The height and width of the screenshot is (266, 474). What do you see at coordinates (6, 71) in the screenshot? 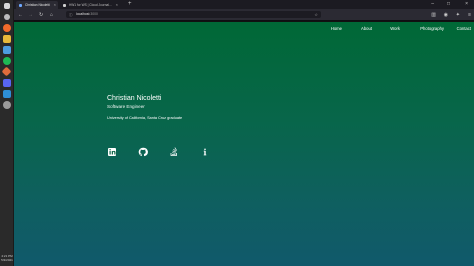
I see `git-icon` at bounding box center [6, 71].